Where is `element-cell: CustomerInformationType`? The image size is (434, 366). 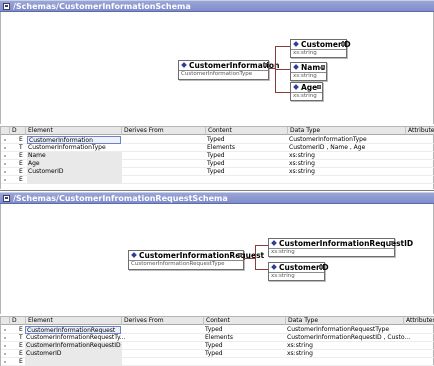
element-cell: CustomerInformationType is located at coordinates (67, 148).